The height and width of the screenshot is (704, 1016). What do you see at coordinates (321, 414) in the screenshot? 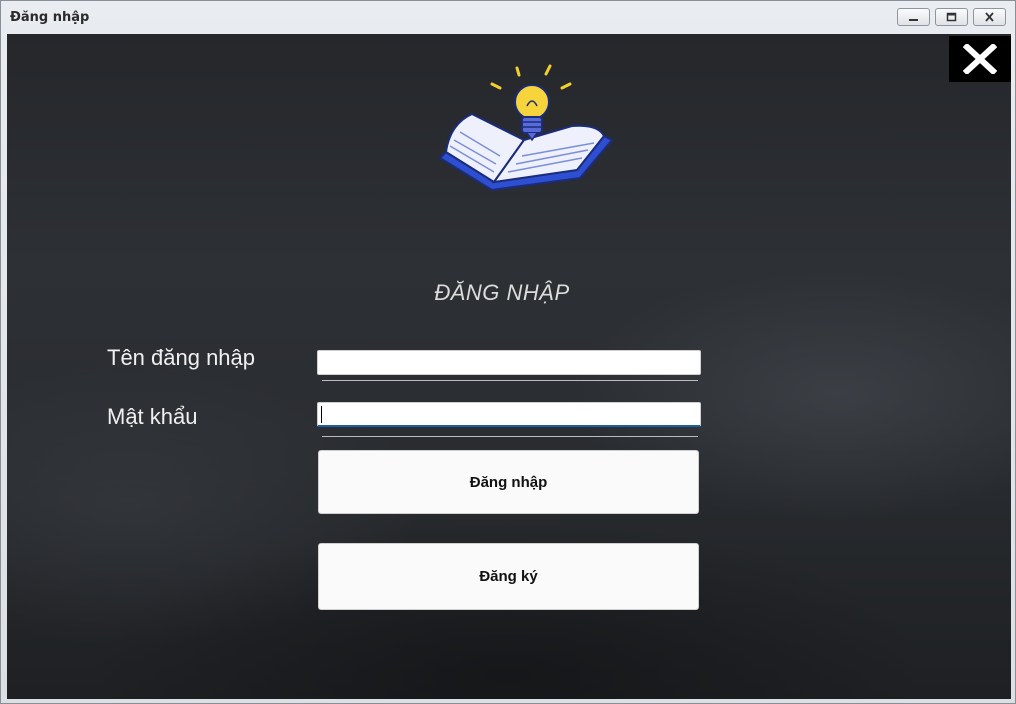
I see `text-caret` at bounding box center [321, 414].